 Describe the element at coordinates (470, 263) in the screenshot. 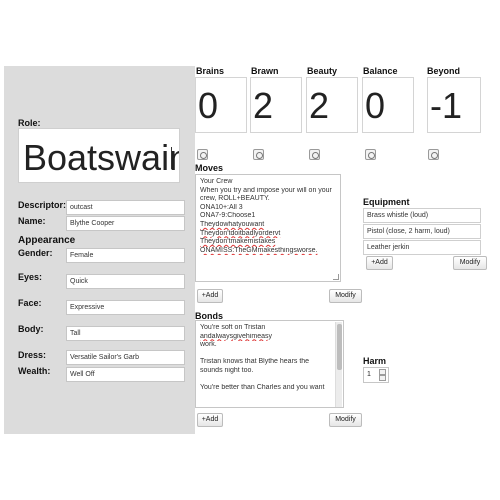

I see `equipment-modify-button: Modify` at that location.